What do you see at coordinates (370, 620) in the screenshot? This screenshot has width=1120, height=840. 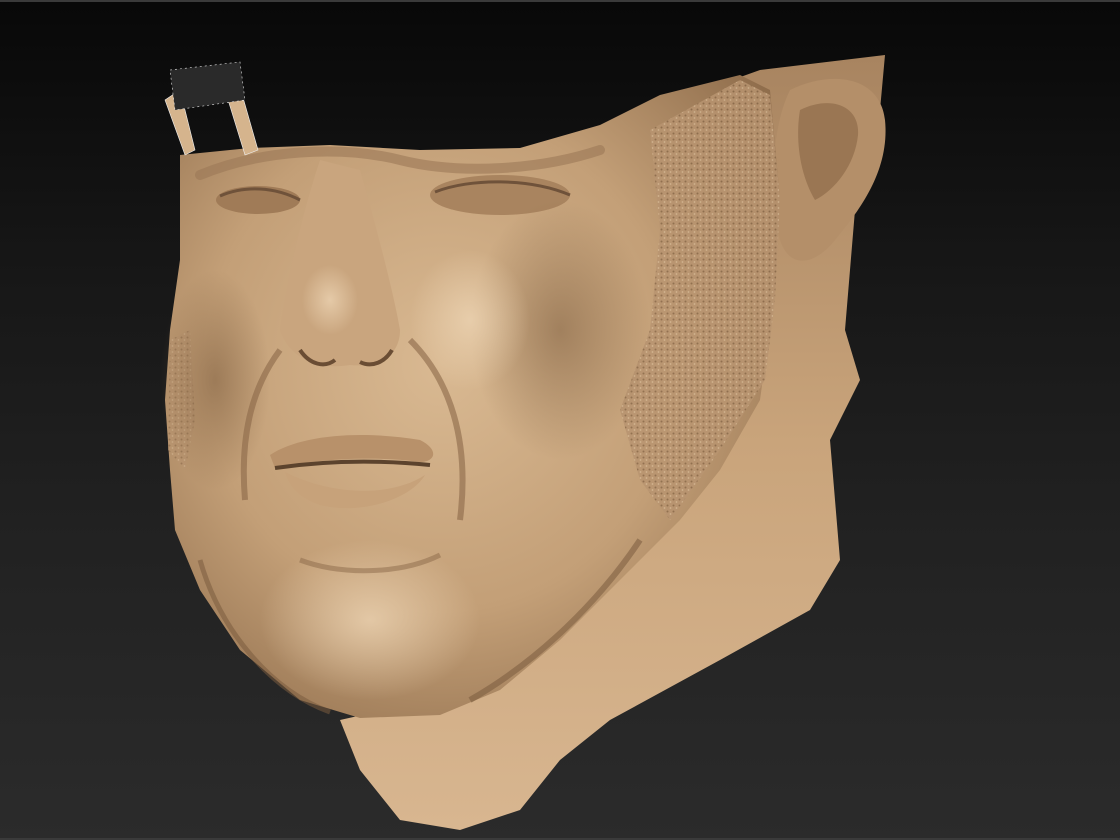 I see `chin` at bounding box center [370, 620].